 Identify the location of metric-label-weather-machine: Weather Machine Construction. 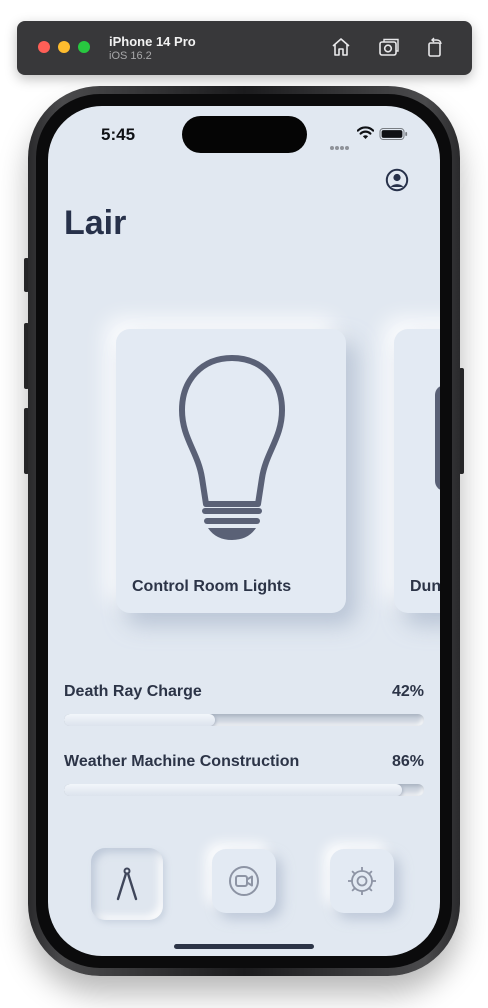
(182, 761).